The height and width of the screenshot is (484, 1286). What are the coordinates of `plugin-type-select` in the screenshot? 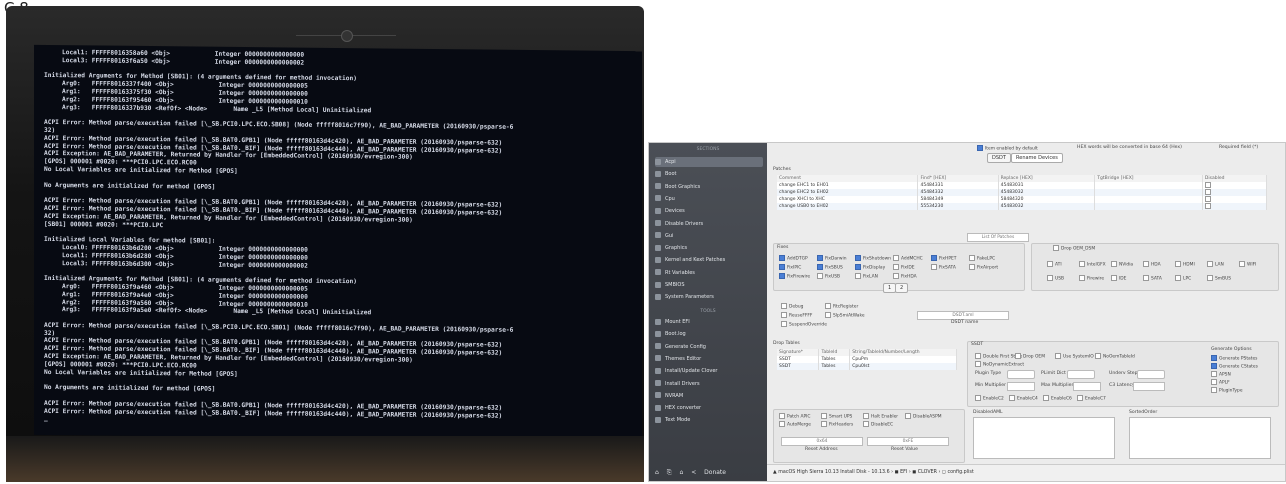 It's located at (1021, 374).